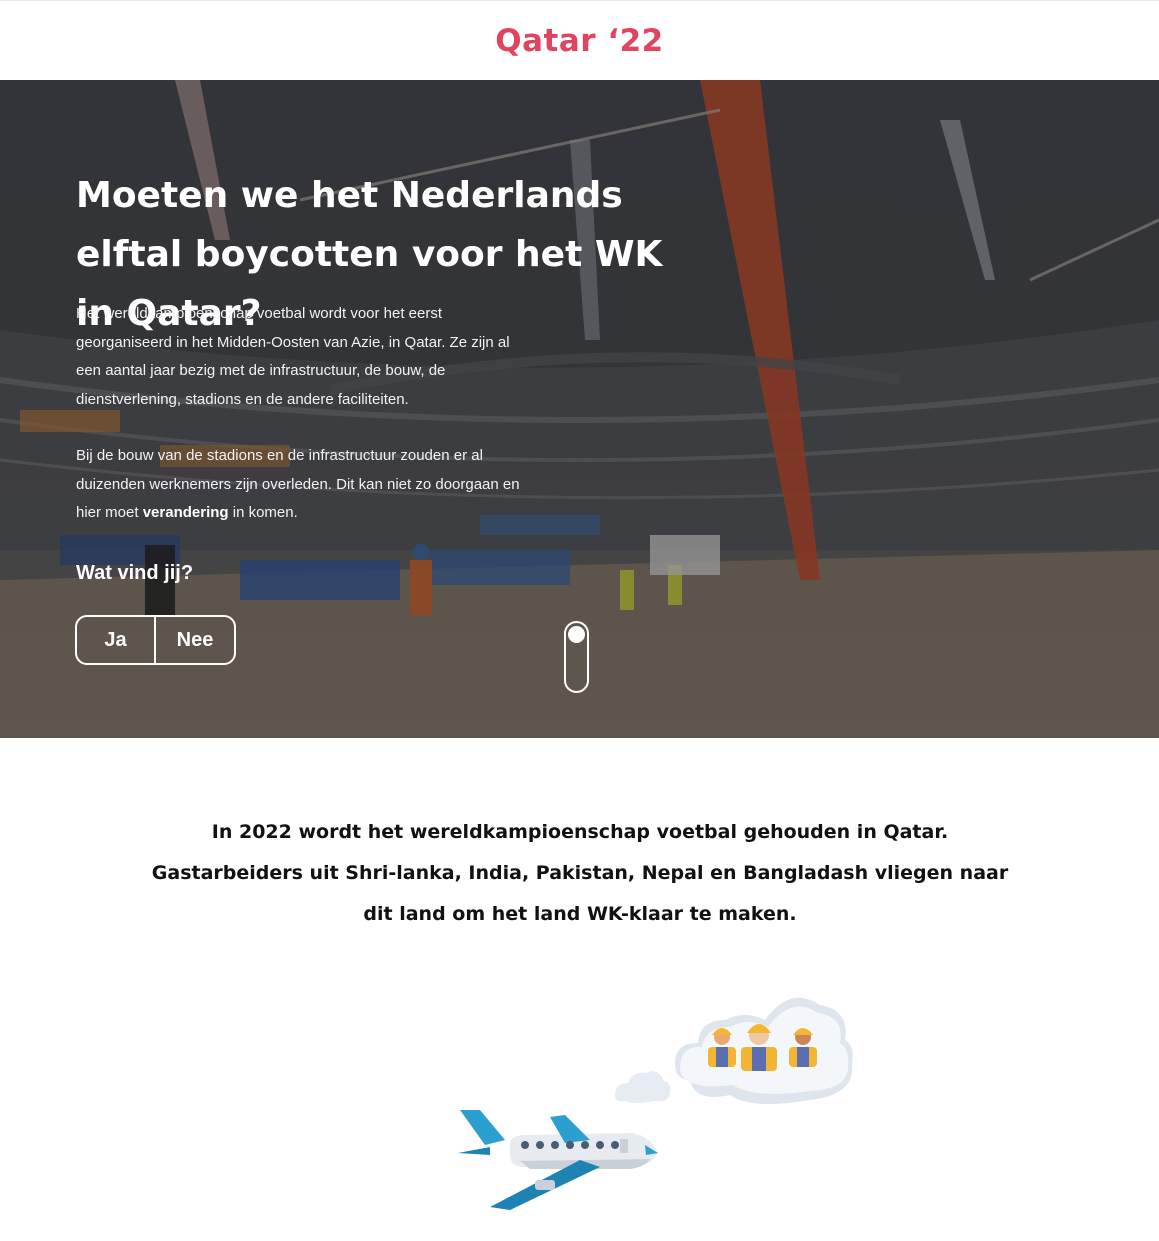 The height and width of the screenshot is (1241, 1159). What do you see at coordinates (576, 657) in the screenshot?
I see `scroll-indicator-icon` at bounding box center [576, 657].